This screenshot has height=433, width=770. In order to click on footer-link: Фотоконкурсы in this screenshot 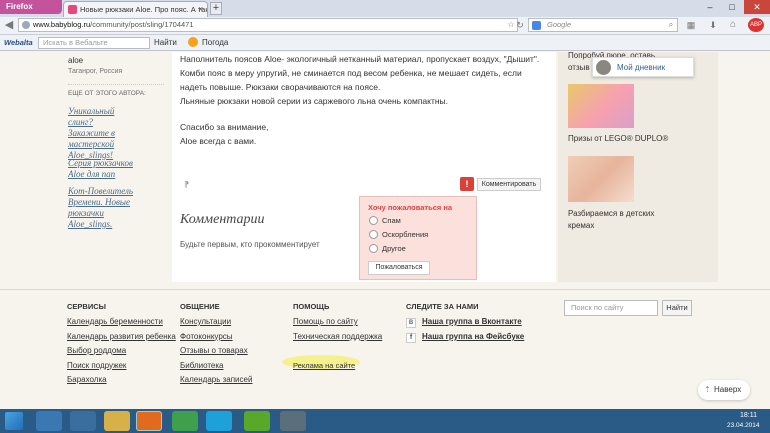, I will do `click(216, 337)`.